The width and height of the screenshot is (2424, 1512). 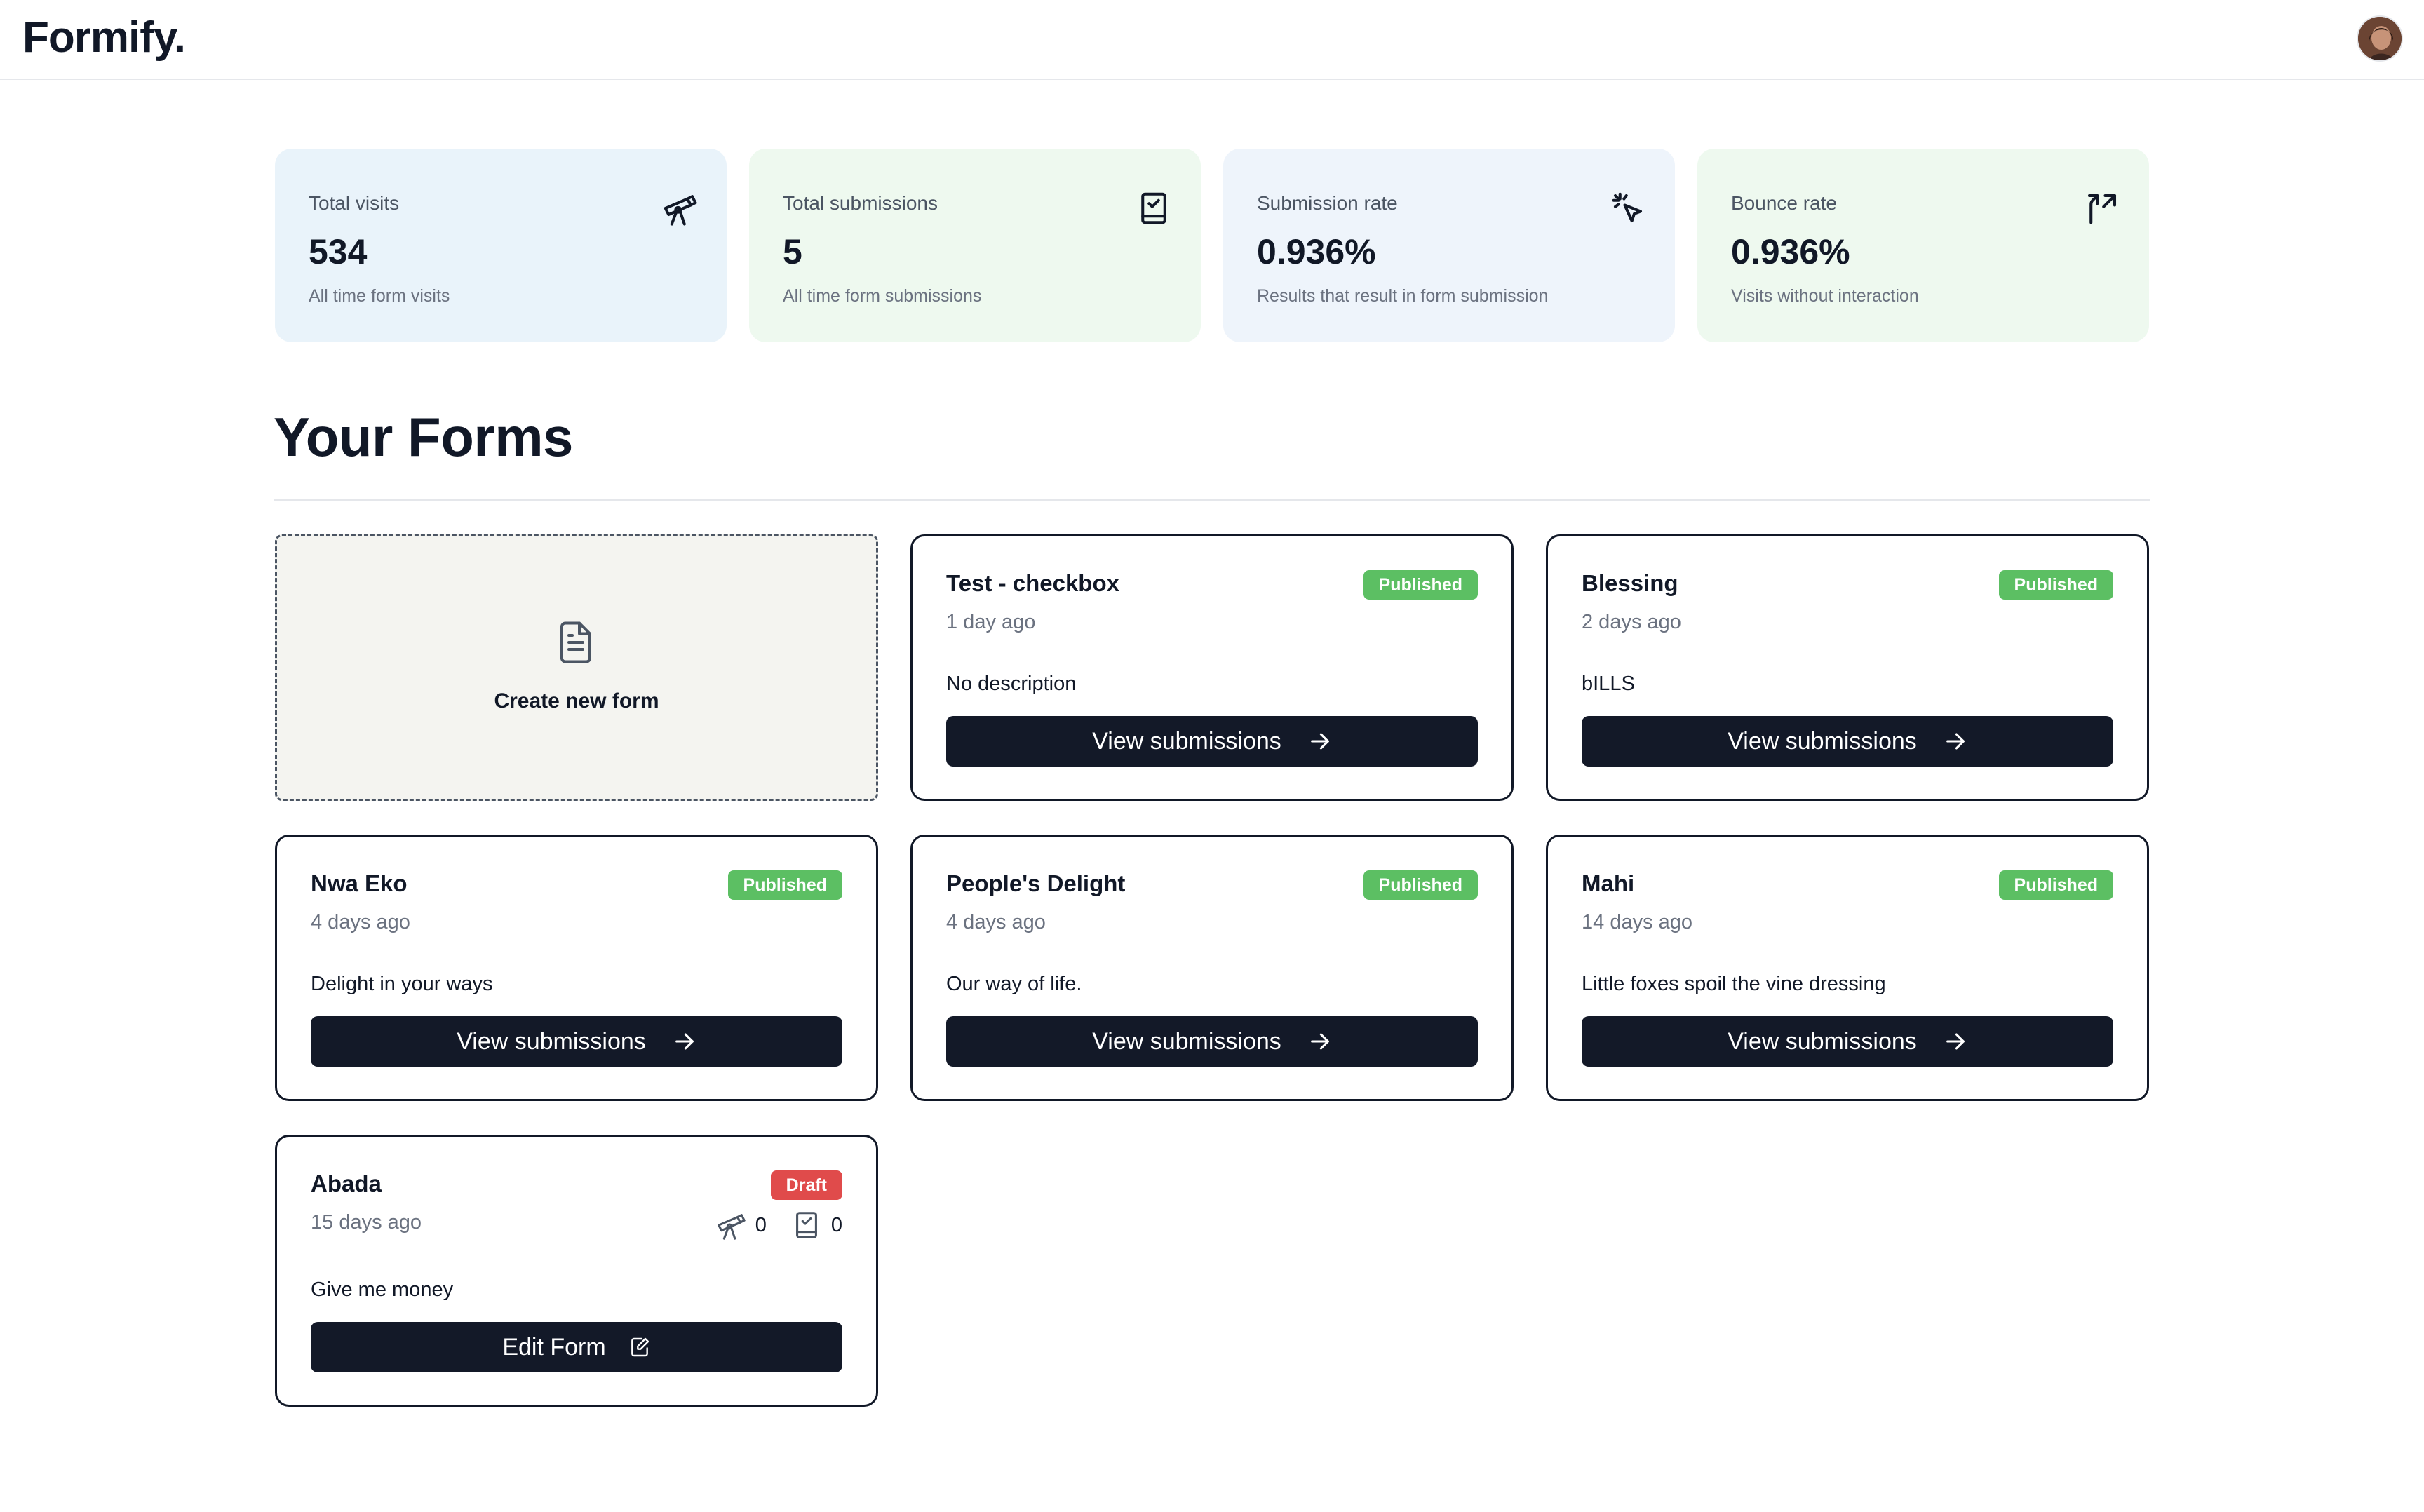 I want to click on your-forms-heading: Your Forms, so click(x=423, y=437).